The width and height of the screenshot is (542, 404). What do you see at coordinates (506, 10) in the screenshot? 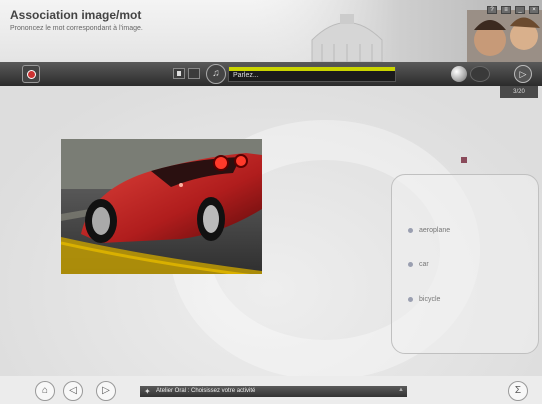
I see `settings-button: ≡` at bounding box center [506, 10].